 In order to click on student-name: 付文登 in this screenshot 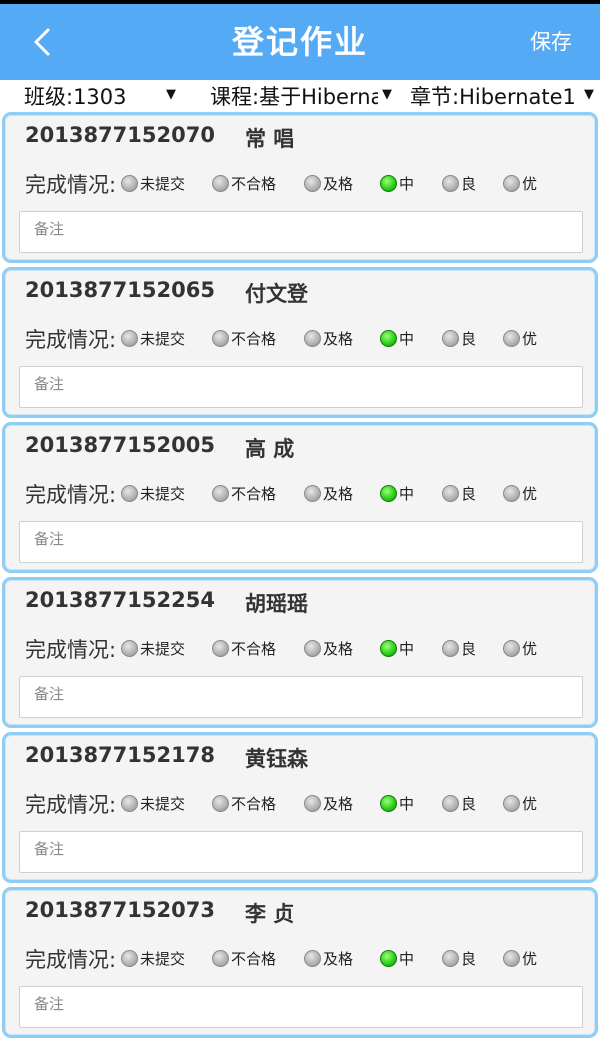, I will do `click(276, 294)`.